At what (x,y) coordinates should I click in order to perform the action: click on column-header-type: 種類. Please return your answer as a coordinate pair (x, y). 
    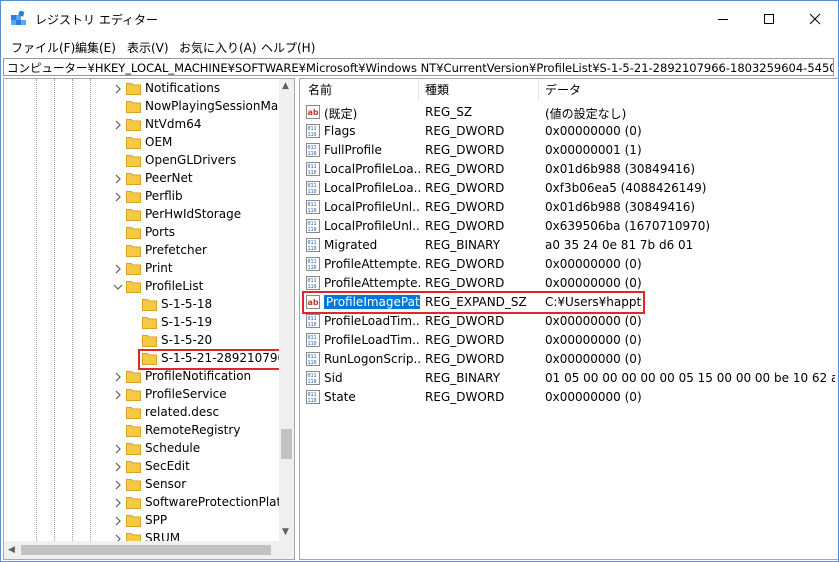
    Looking at the image, I should click on (437, 90).